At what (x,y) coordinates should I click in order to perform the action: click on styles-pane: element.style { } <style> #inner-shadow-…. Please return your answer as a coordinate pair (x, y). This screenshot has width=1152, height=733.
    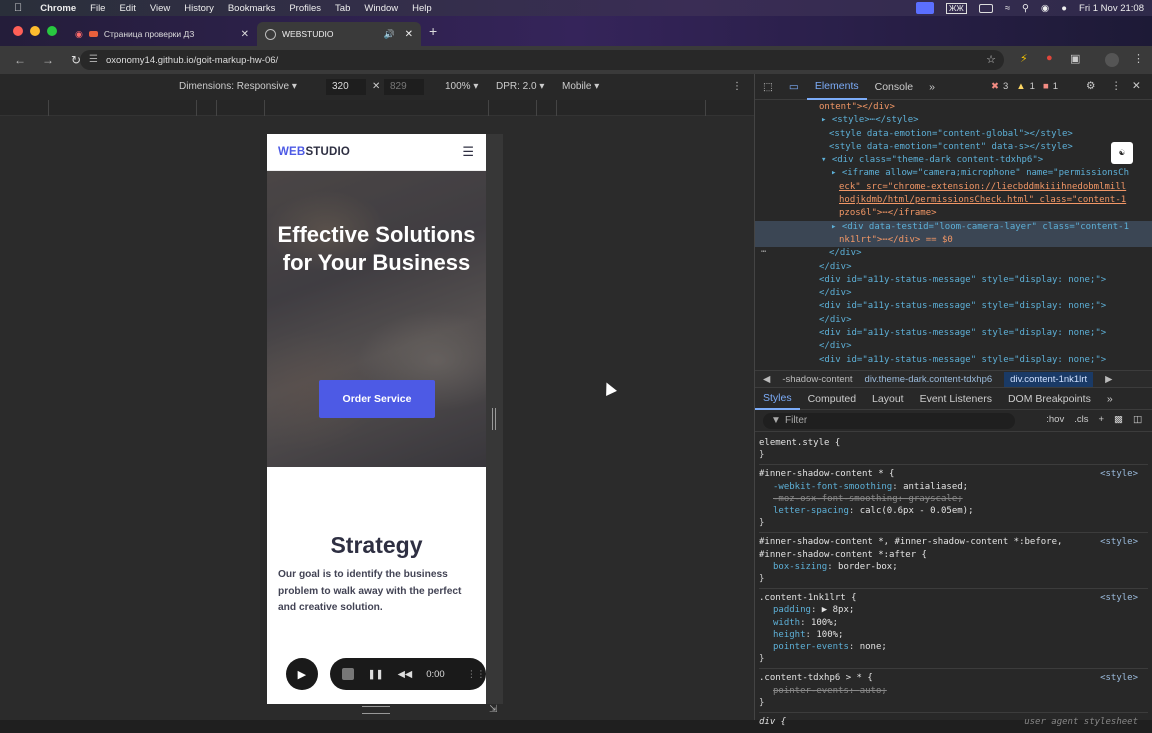
    Looking at the image, I should click on (953, 582).